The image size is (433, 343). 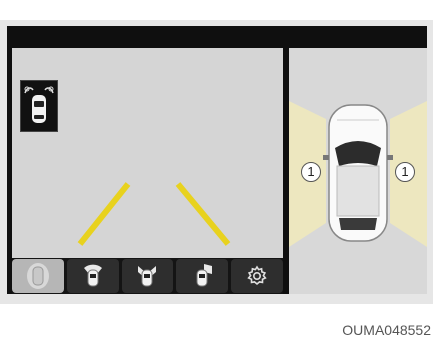 I want to click on car-rear-view-icon, so click(x=92, y=275).